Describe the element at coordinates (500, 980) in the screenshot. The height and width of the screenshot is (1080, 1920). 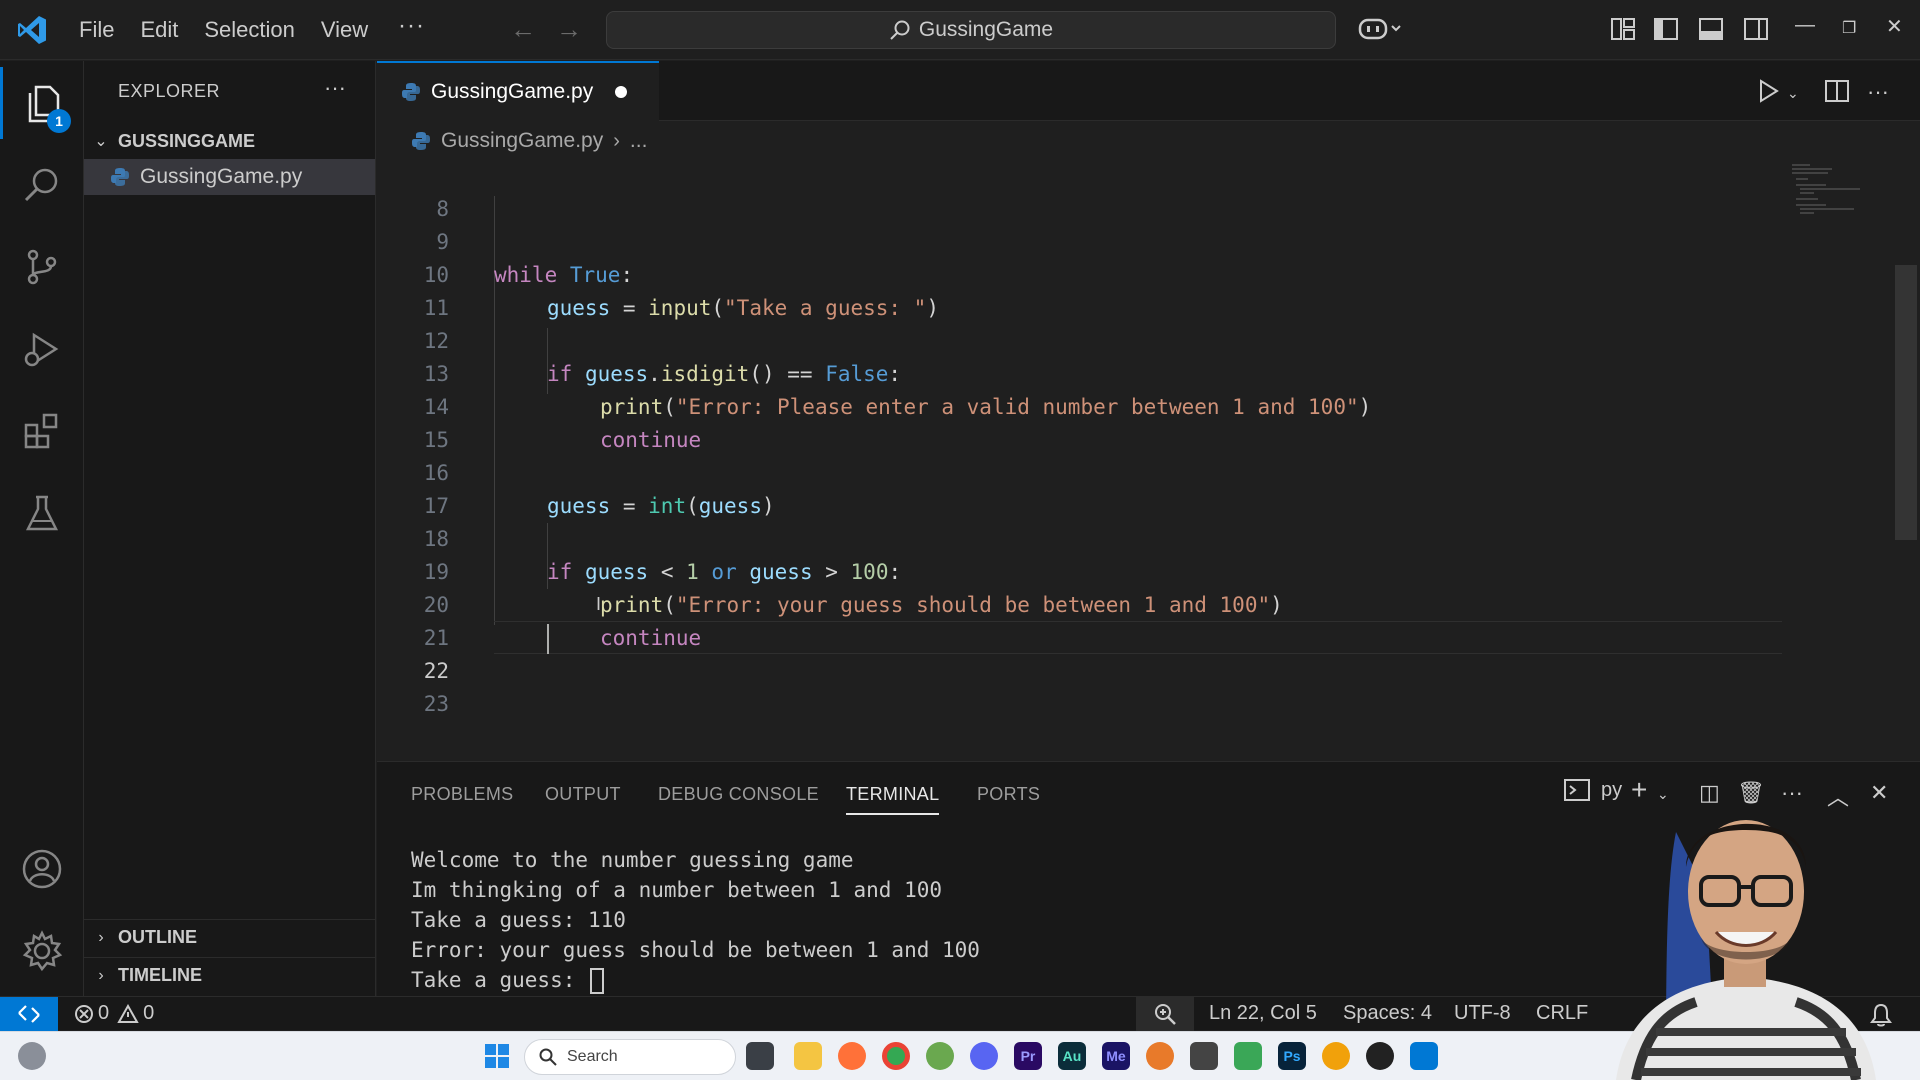
I see `terminal-prompt: Take a guess:` at that location.